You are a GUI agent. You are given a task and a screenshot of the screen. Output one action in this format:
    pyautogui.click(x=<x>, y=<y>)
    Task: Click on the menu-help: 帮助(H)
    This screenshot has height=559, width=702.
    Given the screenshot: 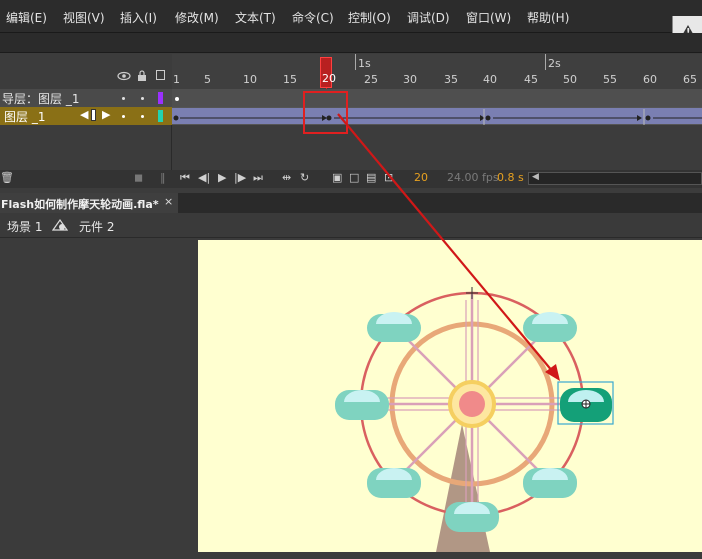 What is the action you would take?
    pyautogui.click(x=548, y=17)
    